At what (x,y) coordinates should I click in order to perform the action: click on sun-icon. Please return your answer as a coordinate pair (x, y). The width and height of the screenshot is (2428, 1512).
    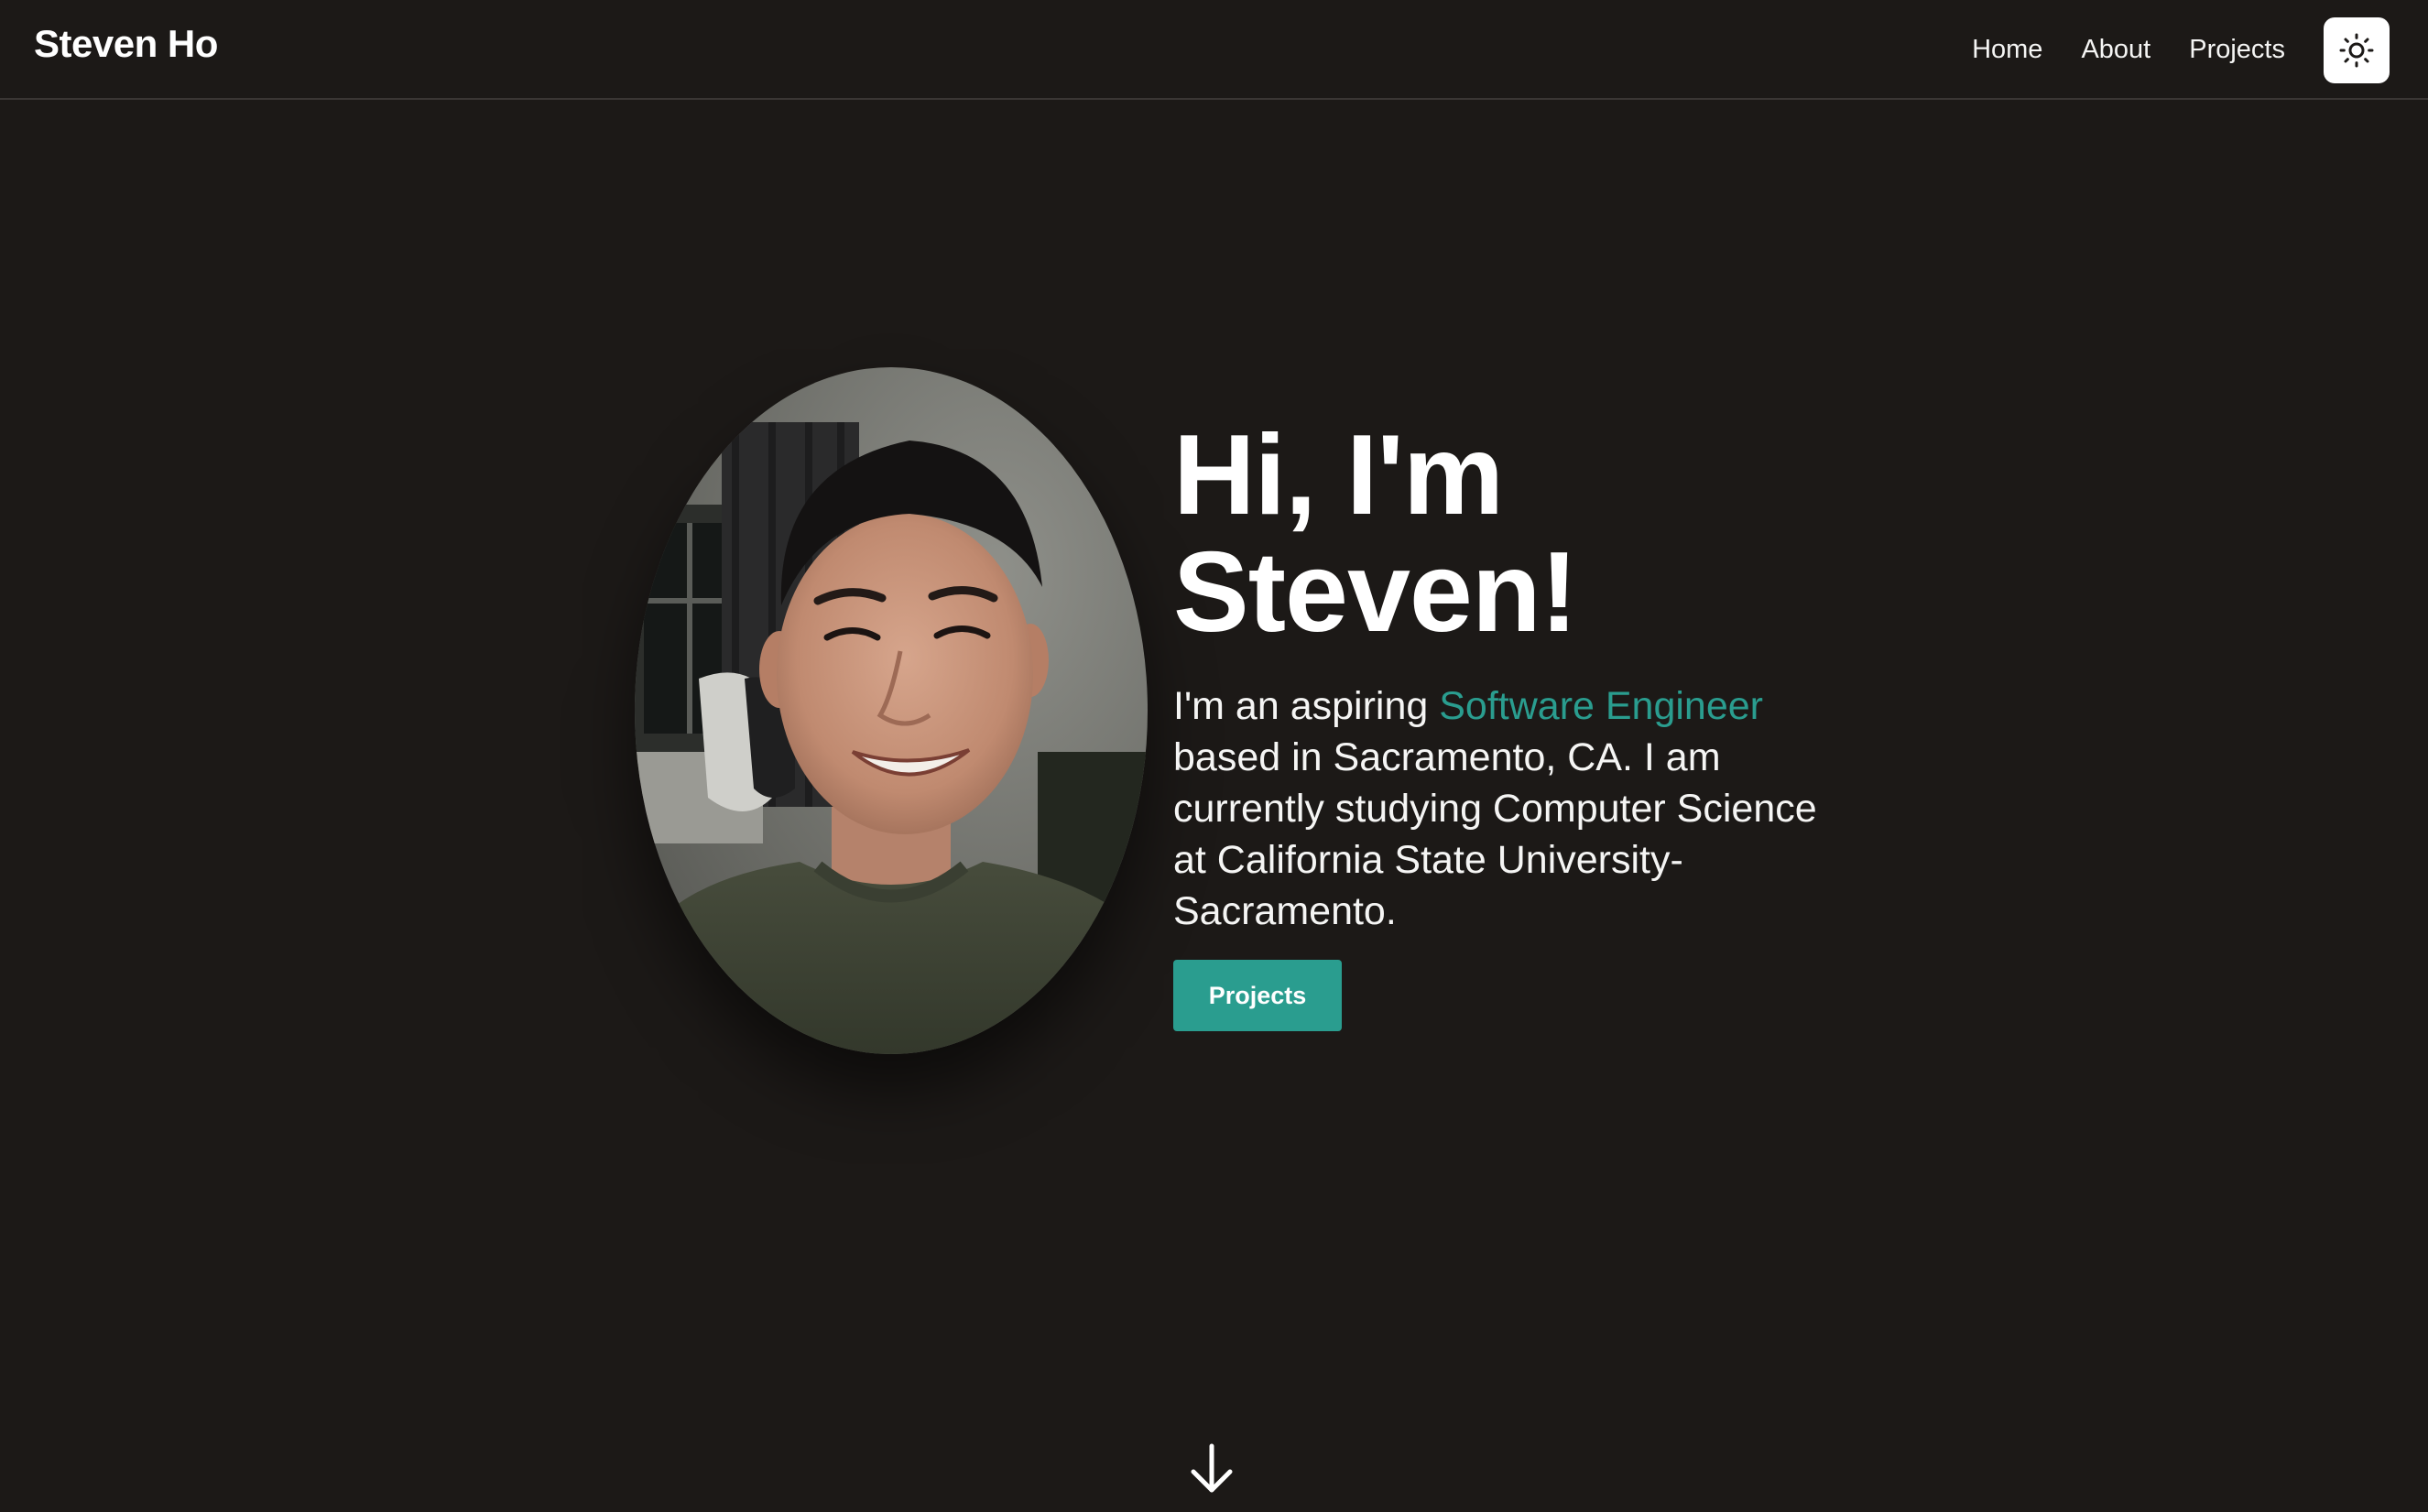
    Looking at the image, I should click on (2356, 50).